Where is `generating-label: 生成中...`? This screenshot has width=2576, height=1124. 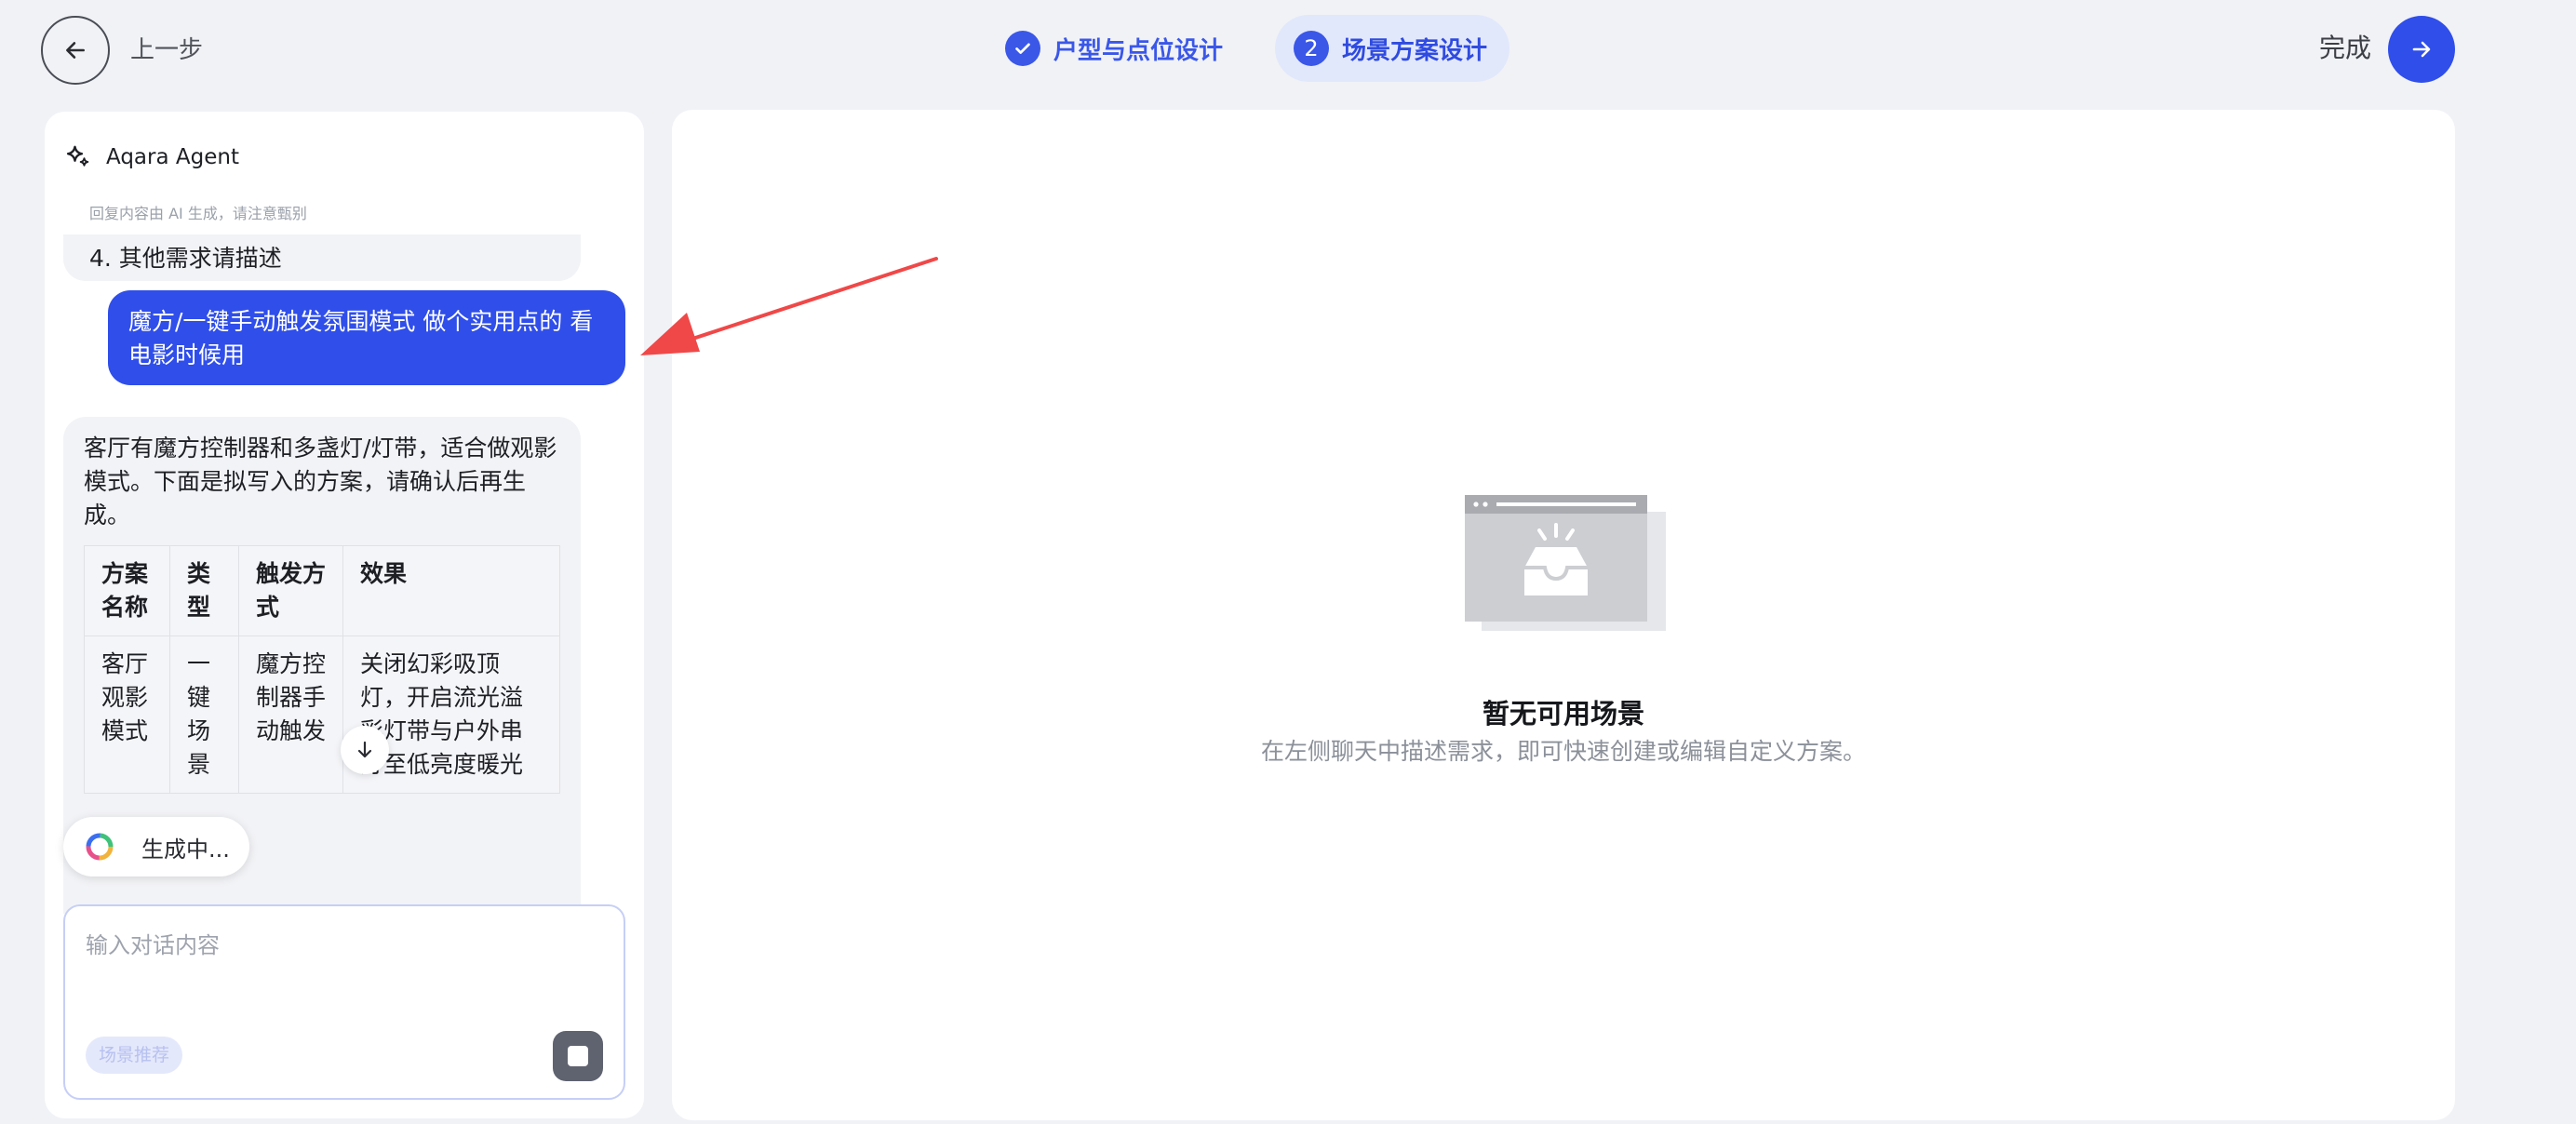 generating-label: 生成中... is located at coordinates (185, 849).